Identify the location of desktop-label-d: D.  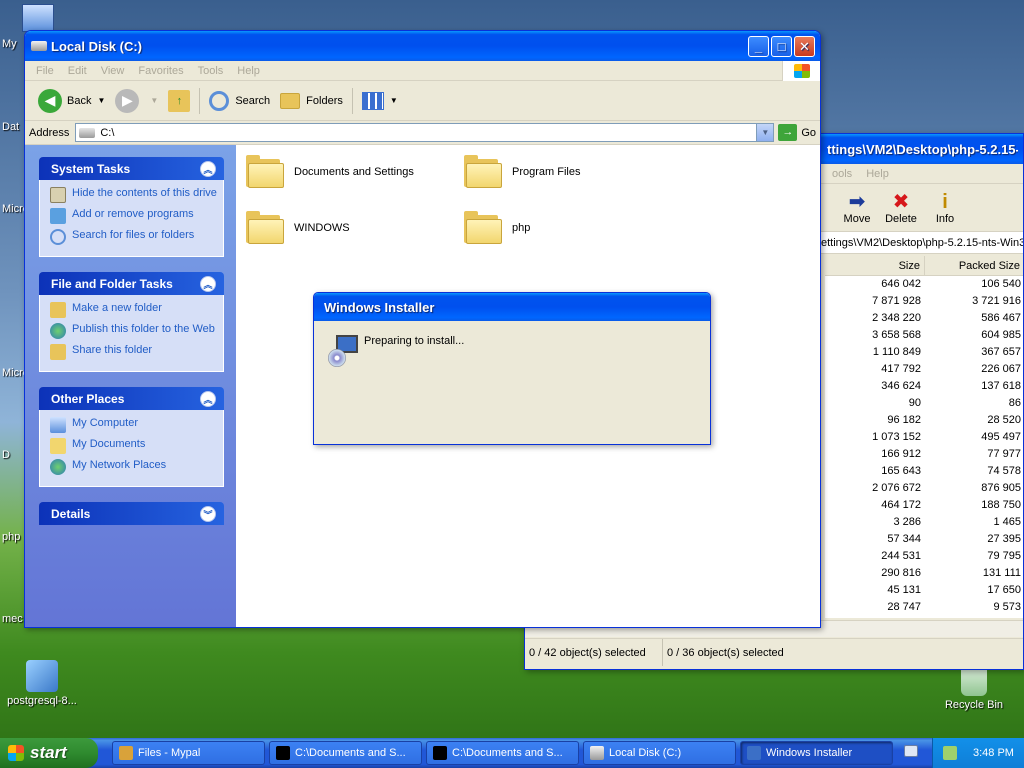
(6, 455).